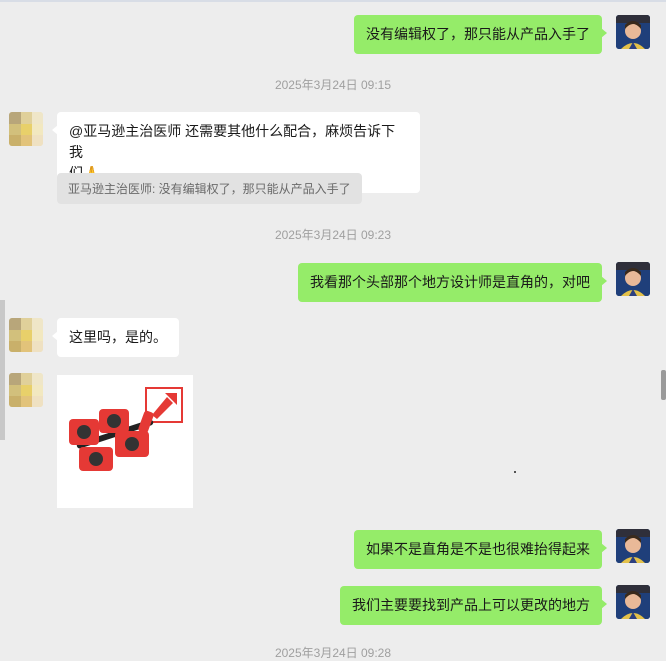 The image size is (666, 661). Describe the element at coordinates (209, 188) in the screenshot. I see `quoted-reply: 亚马逊主治医师: 没有编辑权了，那只能从产品入手了` at that location.